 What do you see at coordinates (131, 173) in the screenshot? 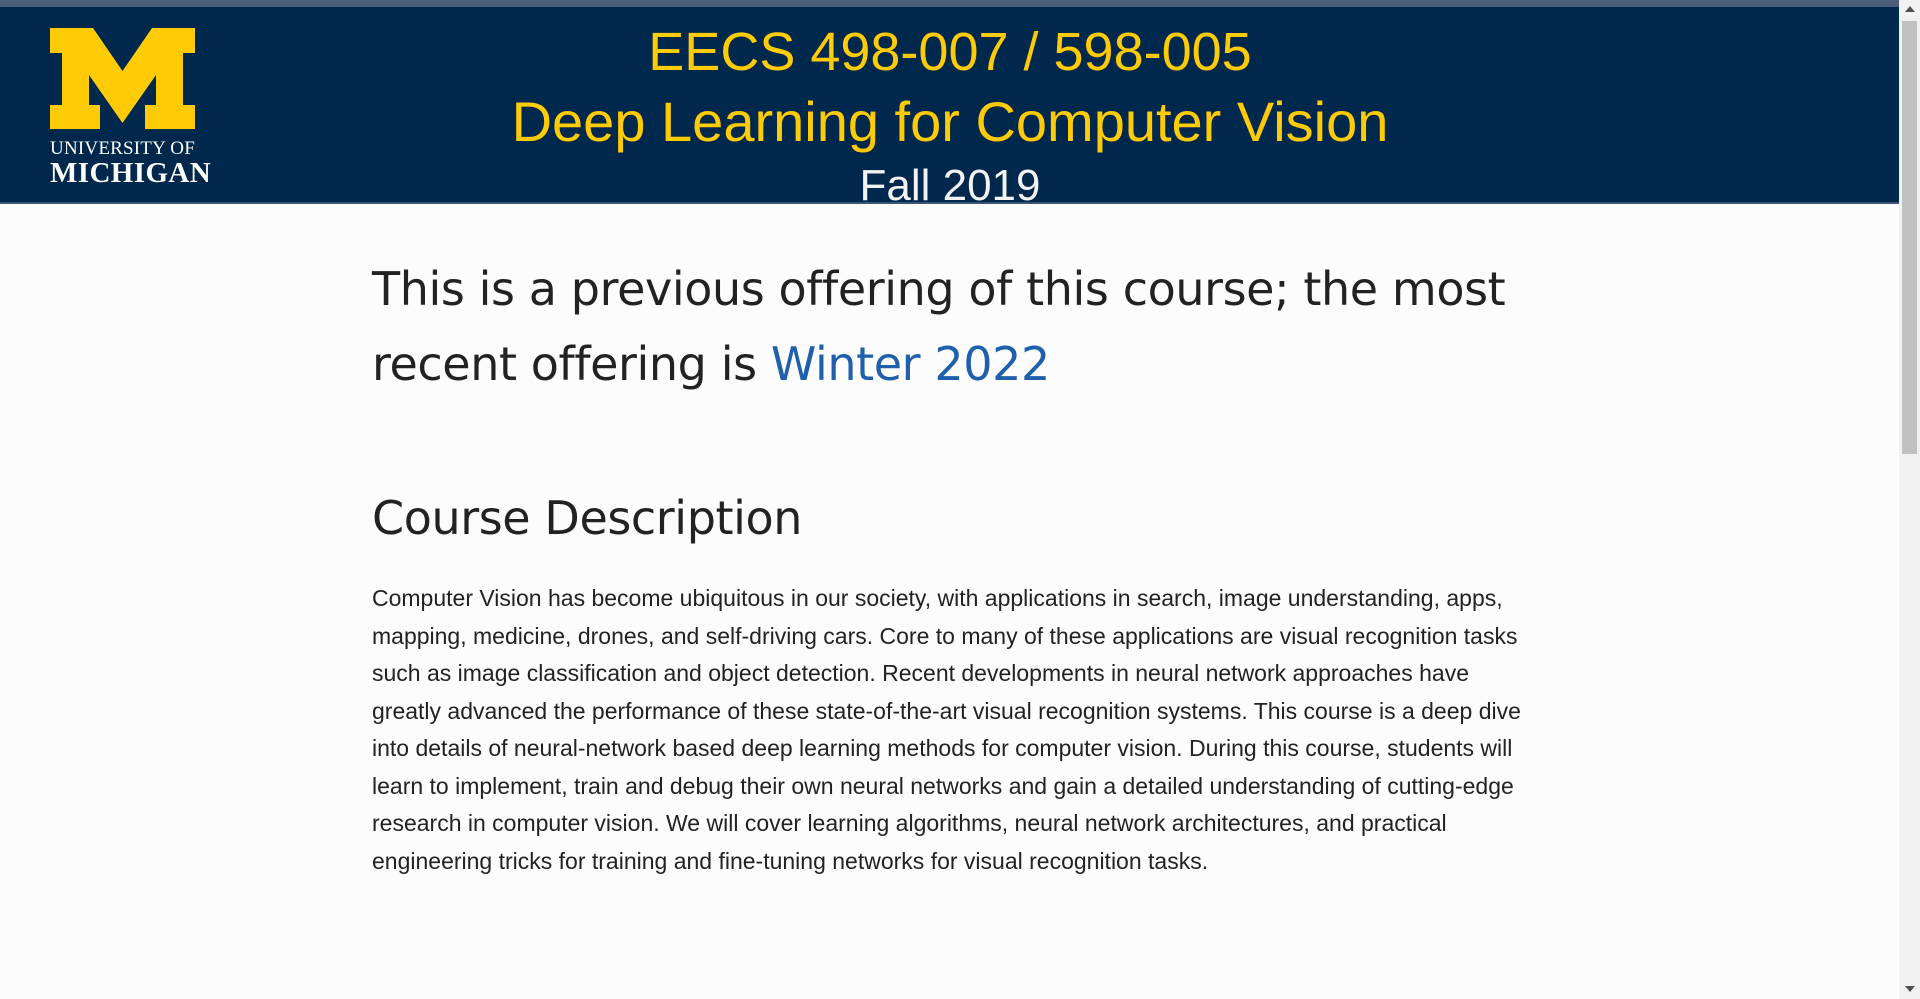
I see `logo-line-michigan: MICHIGAN` at bounding box center [131, 173].